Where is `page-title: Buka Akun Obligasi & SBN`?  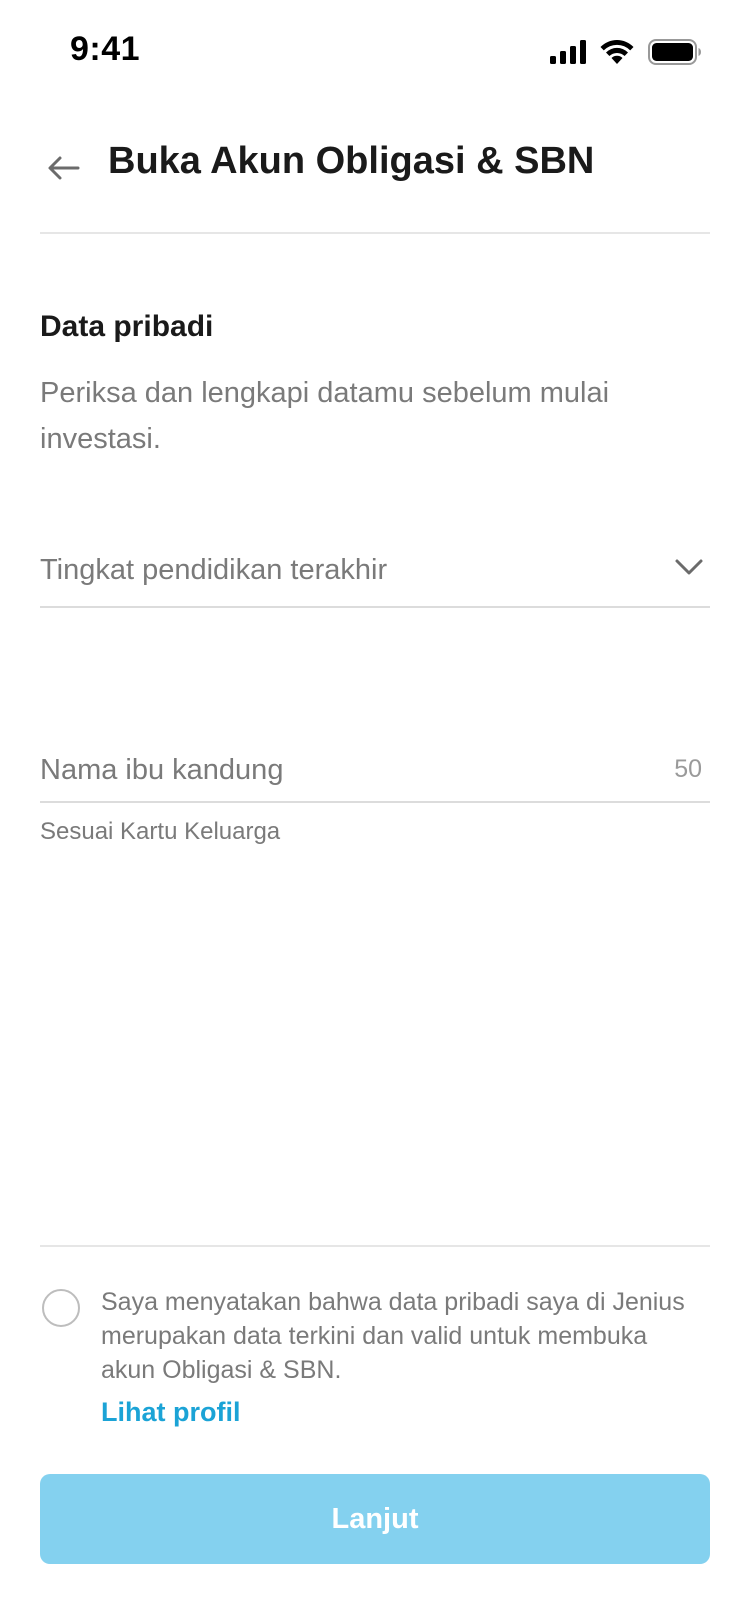 page-title: Buka Akun Obligasi & SBN is located at coordinates (351, 161).